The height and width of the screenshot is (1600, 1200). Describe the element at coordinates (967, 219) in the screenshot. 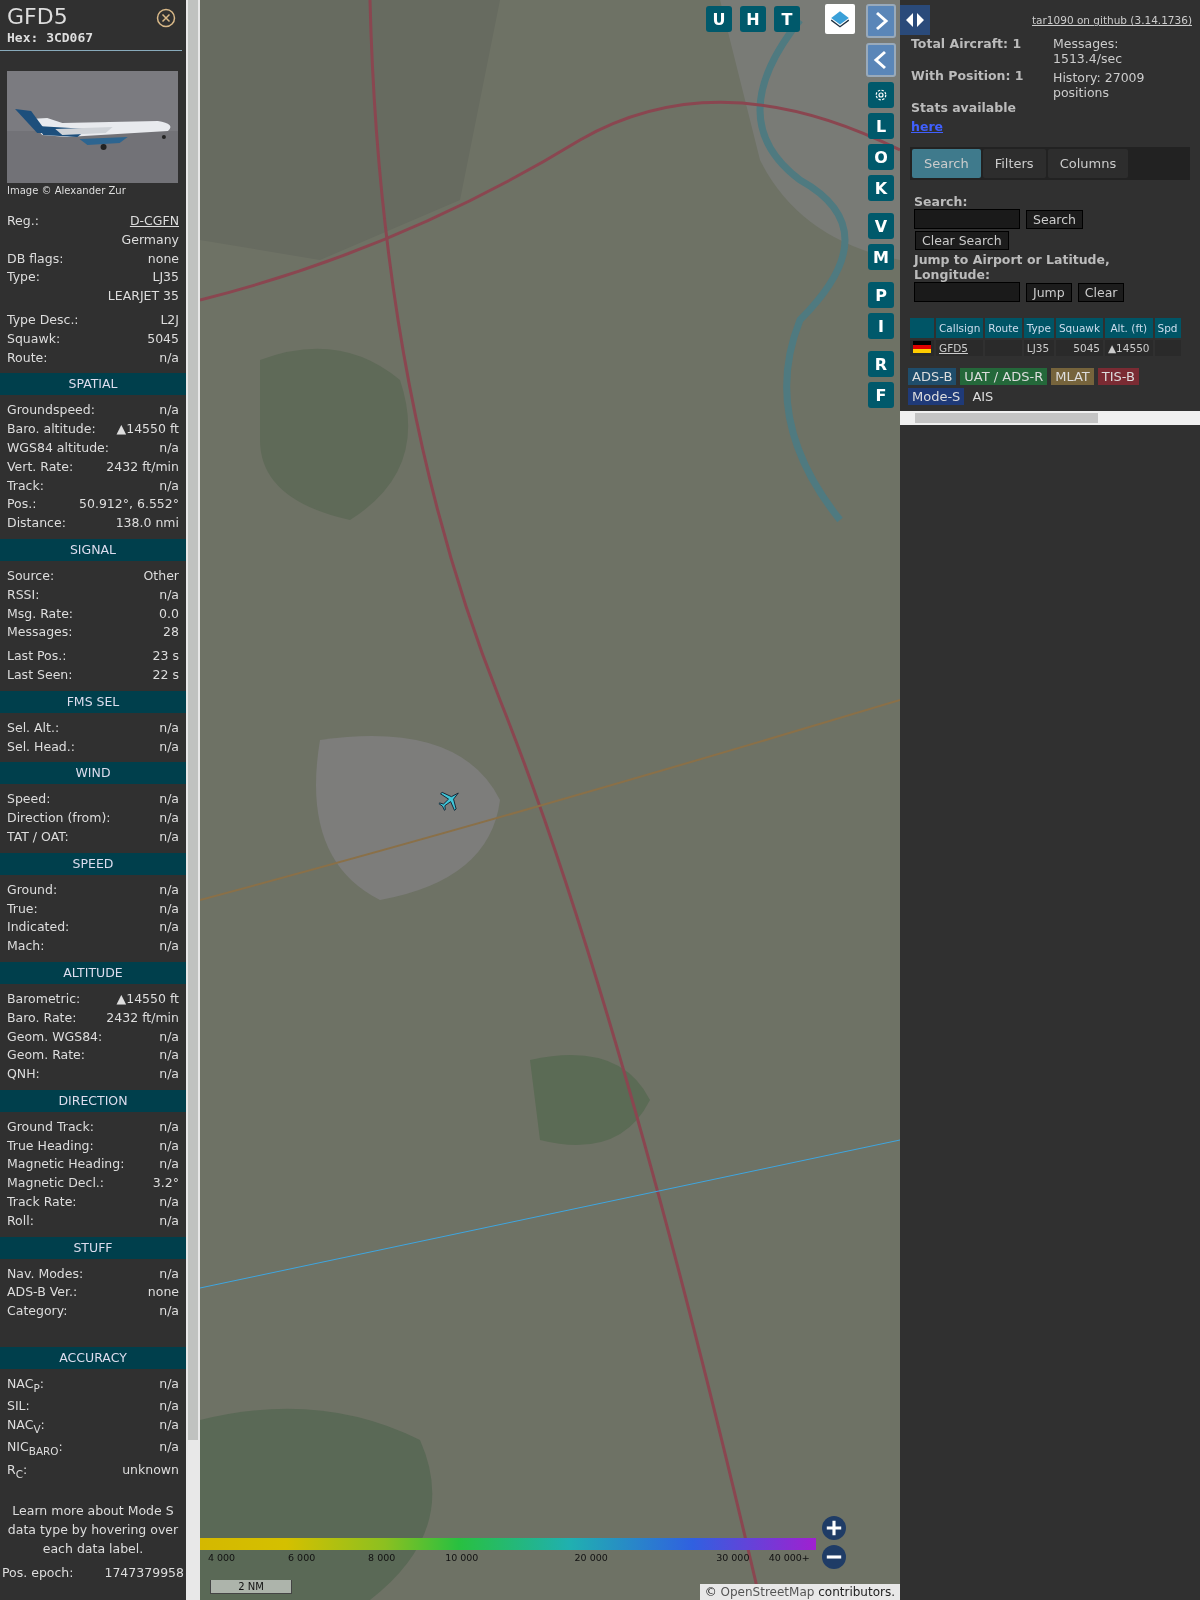

I see `search-field` at that location.